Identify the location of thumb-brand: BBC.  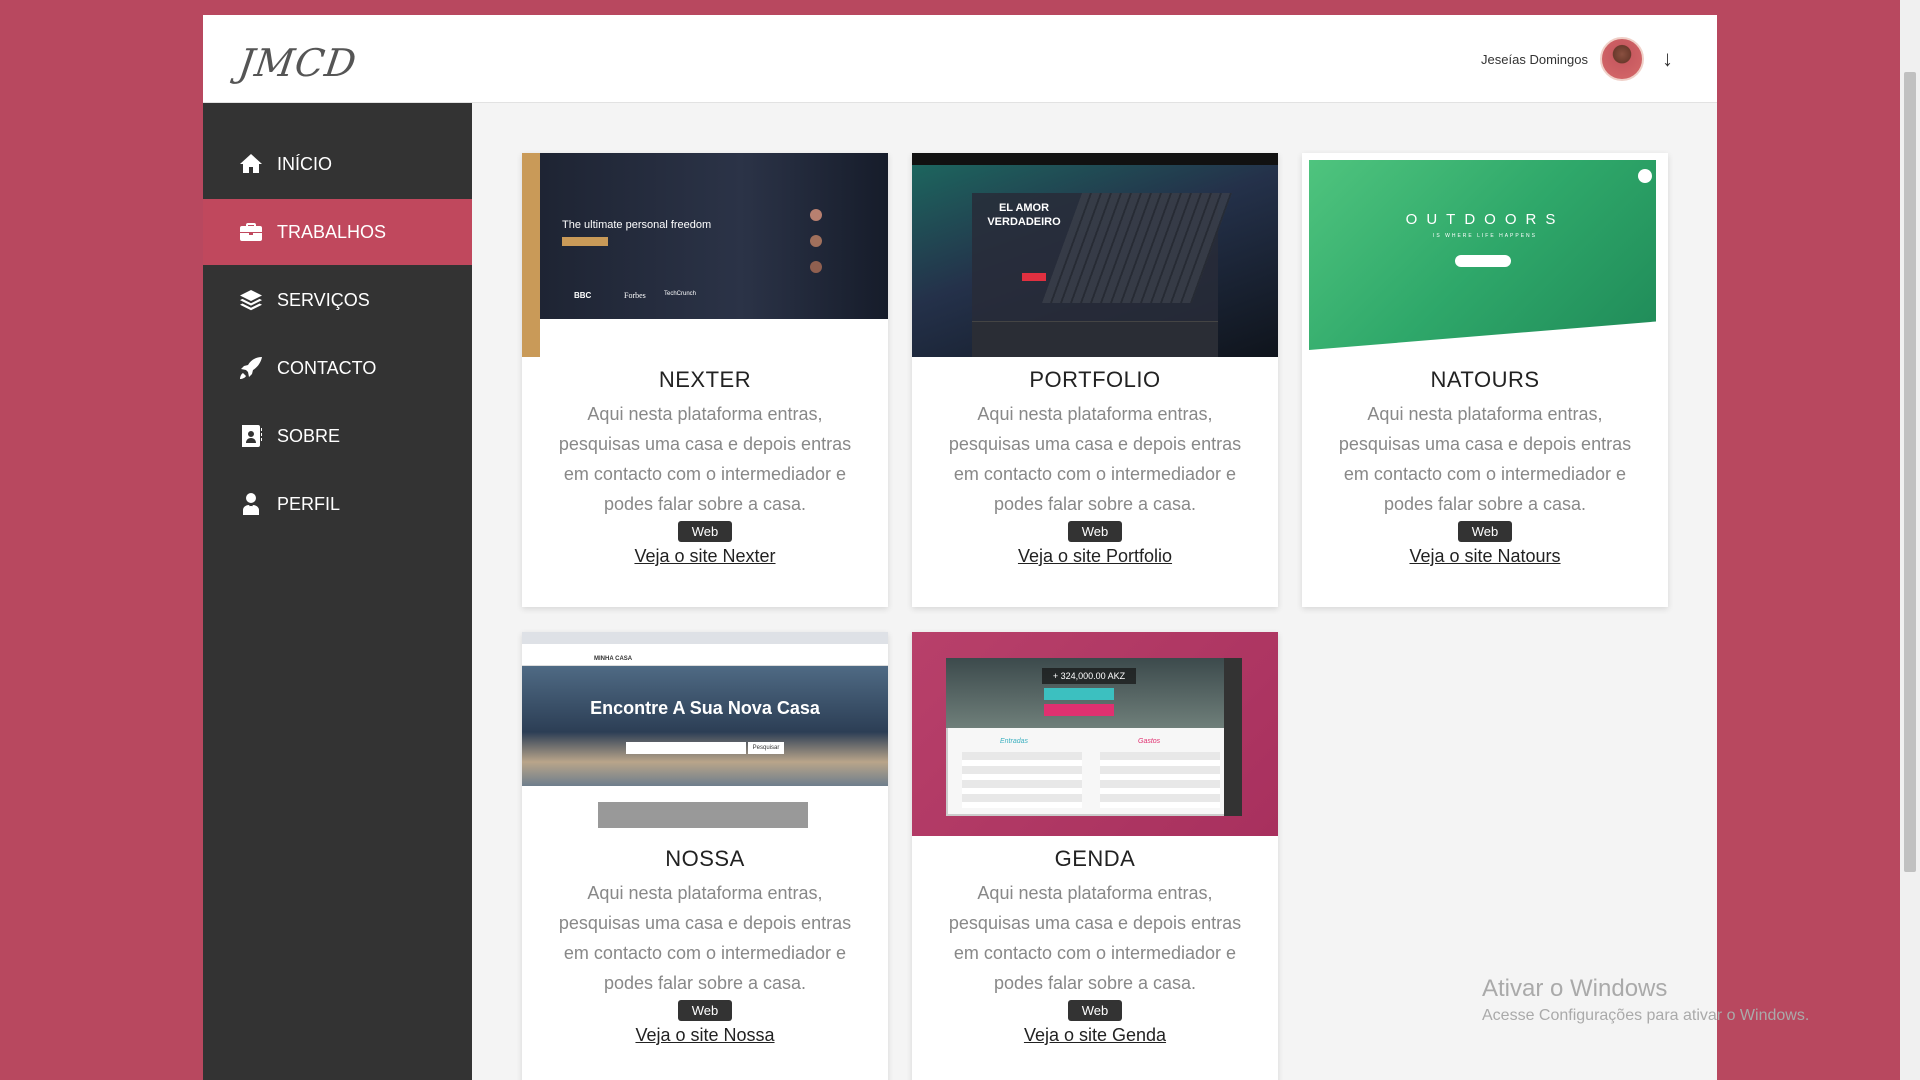
(583, 295).